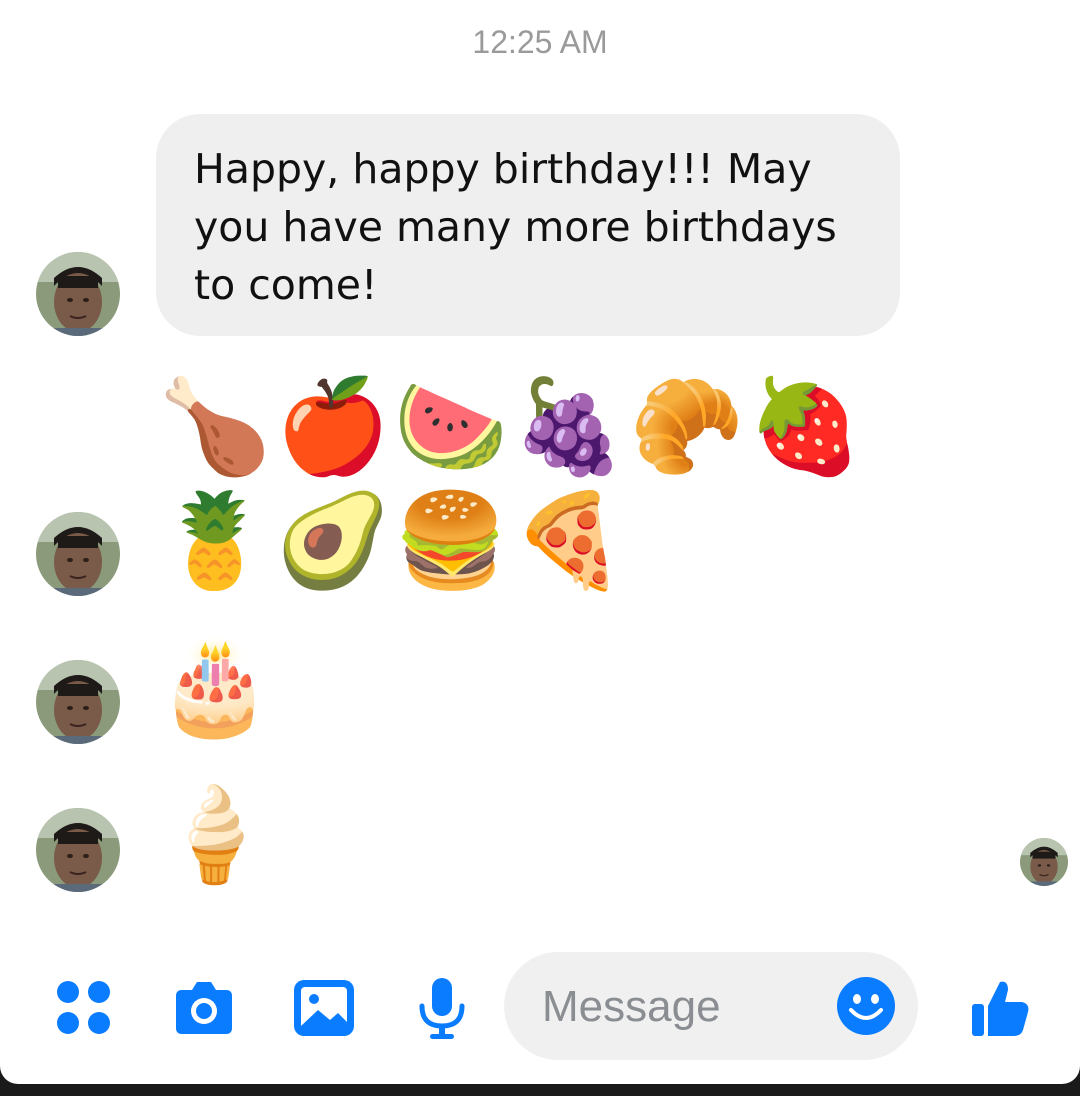  What do you see at coordinates (215, 540) in the screenshot?
I see `pineapple-emoji: 🍍` at bounding box center [215, 540].